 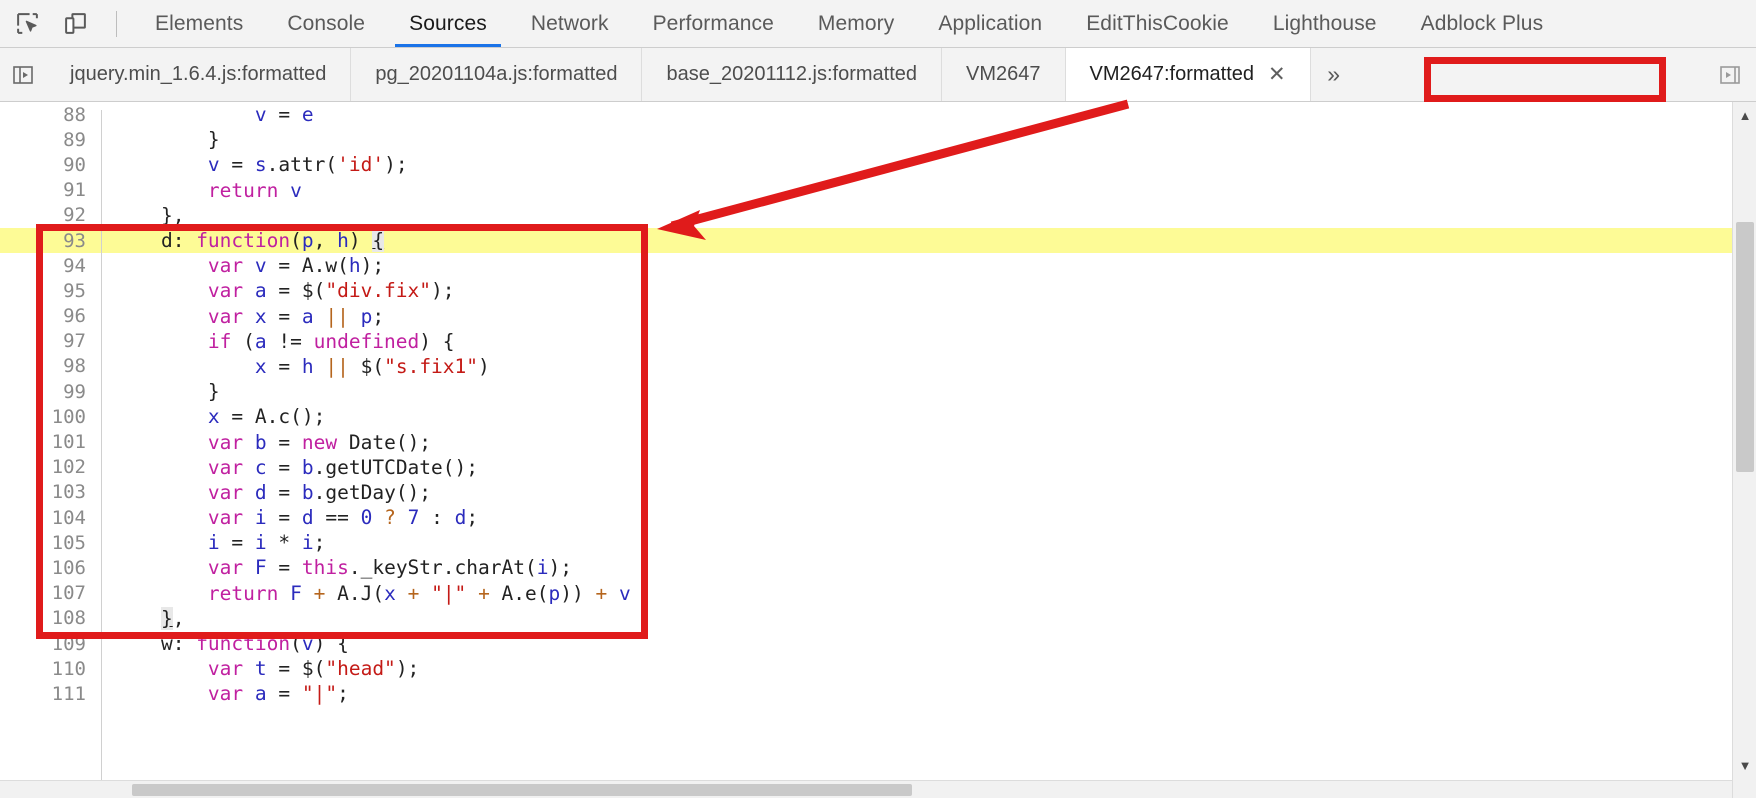 I want to click on tab-overflow-chevron-icon: », so click(x=1334, y=74).